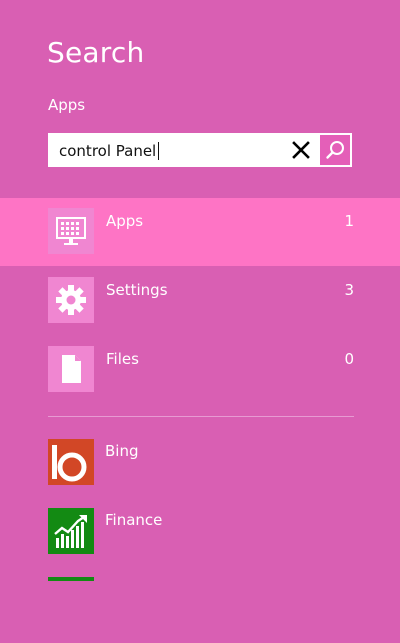 The image size is (400, 643). What do you see at coordinates (200, 232) in the screenshot?
I see `category-apps: Apps 1` at bounding box center [200, 232].